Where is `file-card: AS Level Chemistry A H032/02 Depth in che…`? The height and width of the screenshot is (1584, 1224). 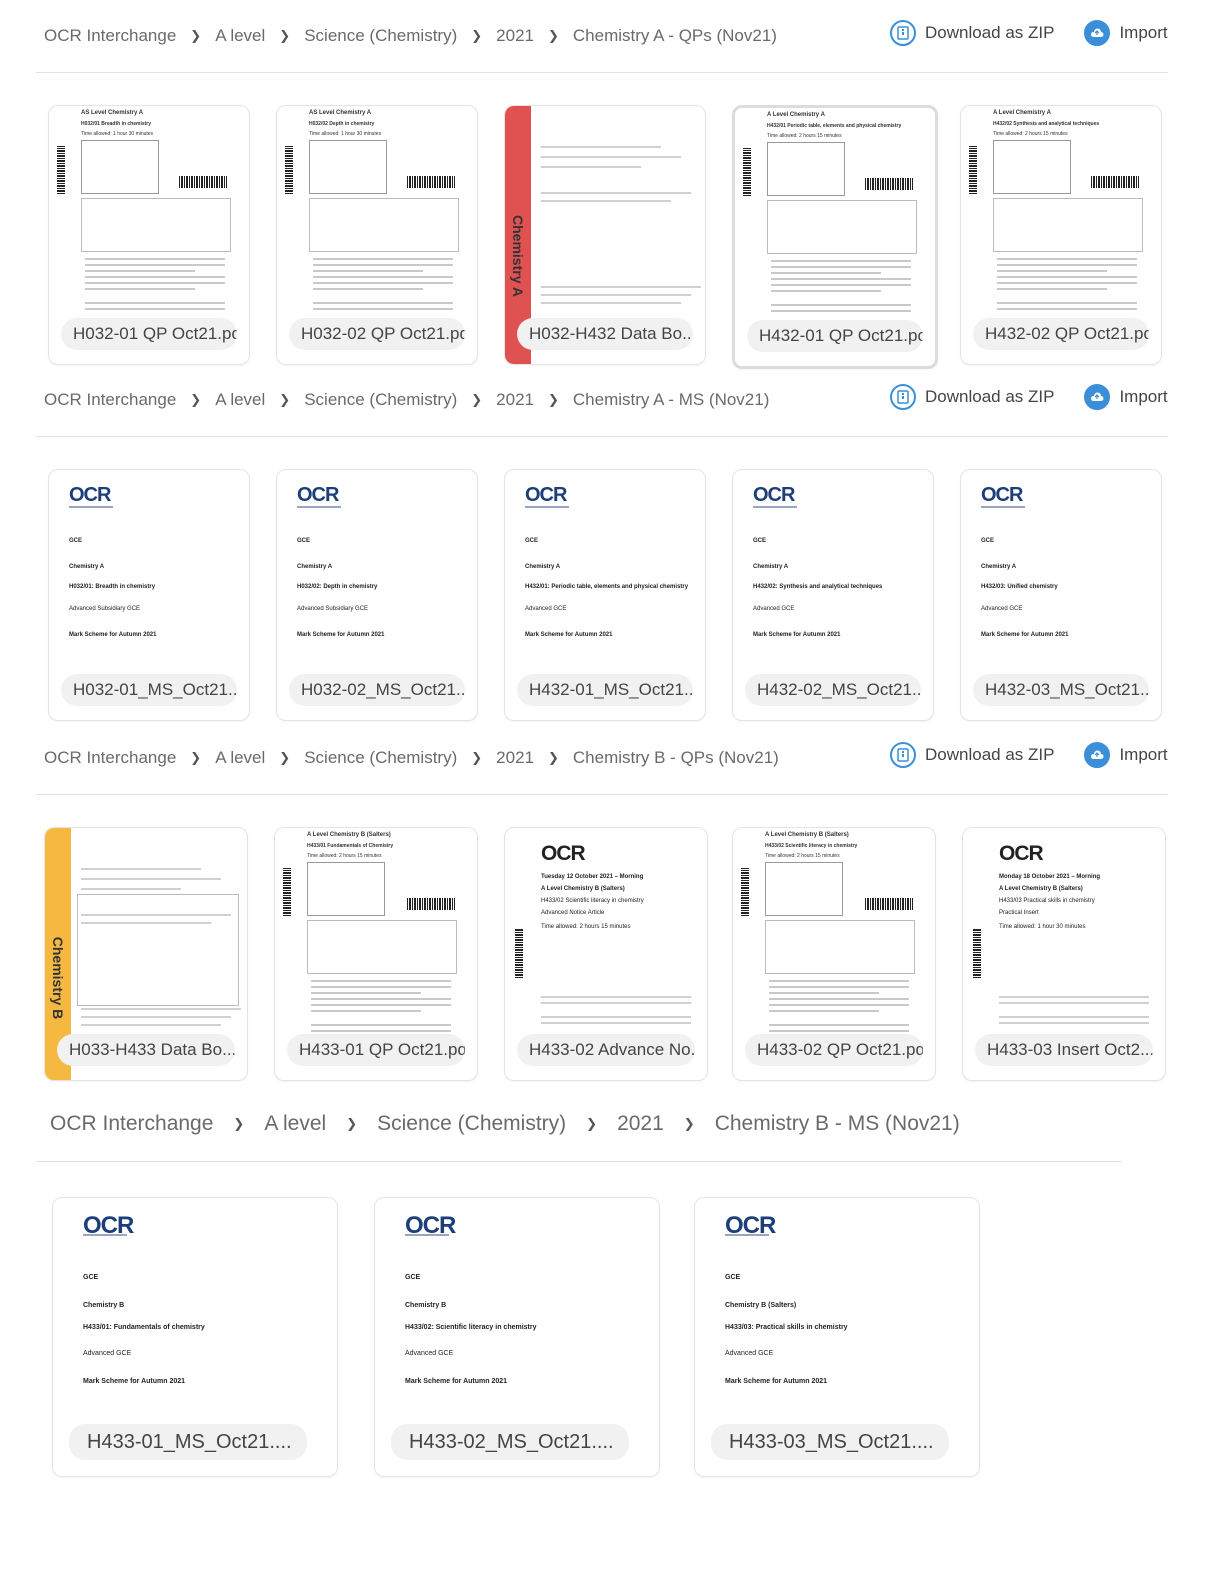 file-card: AS Level Chemistry A H032/02 Depth in che… is located at coordinates (377, 235).